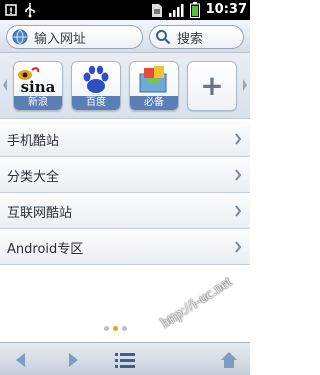 The height and width of the screenshot is (375, 320). Describe the element at coordinates (157, 10) in the screenshot. I see `sim-icon` at that location.